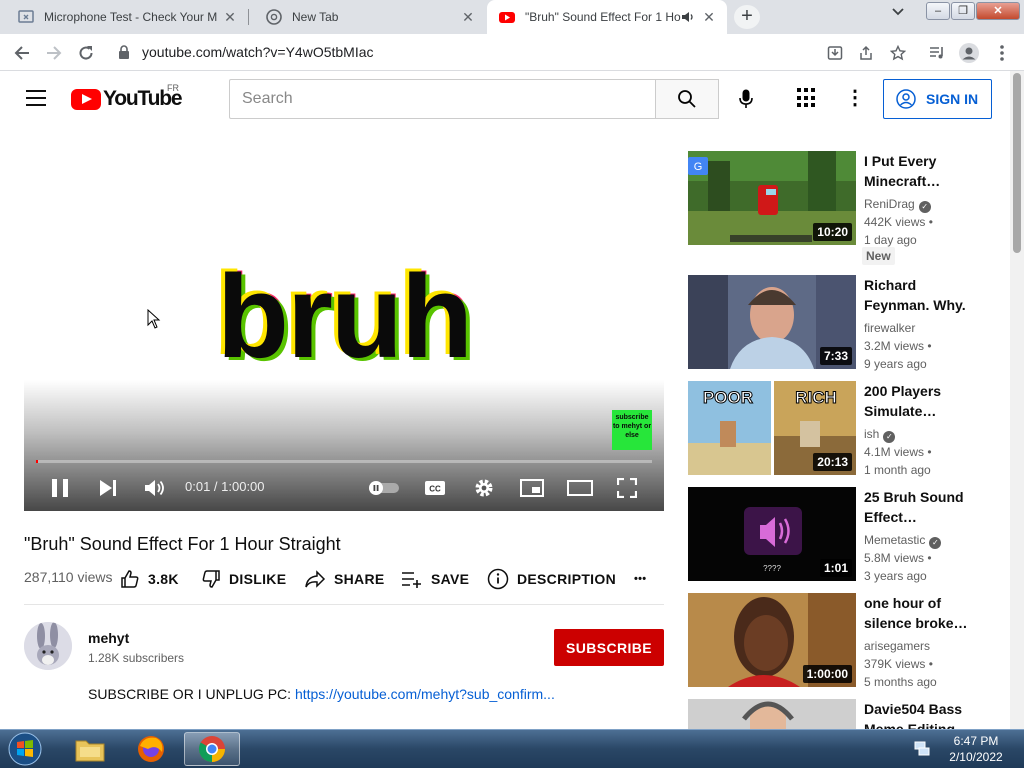 The height and width of the screenshot is (768, 1024). What do you see at coordinates (640, 579) in the screenshot?
I see `more-actions-button: •••` at bounding box center [640, 579].